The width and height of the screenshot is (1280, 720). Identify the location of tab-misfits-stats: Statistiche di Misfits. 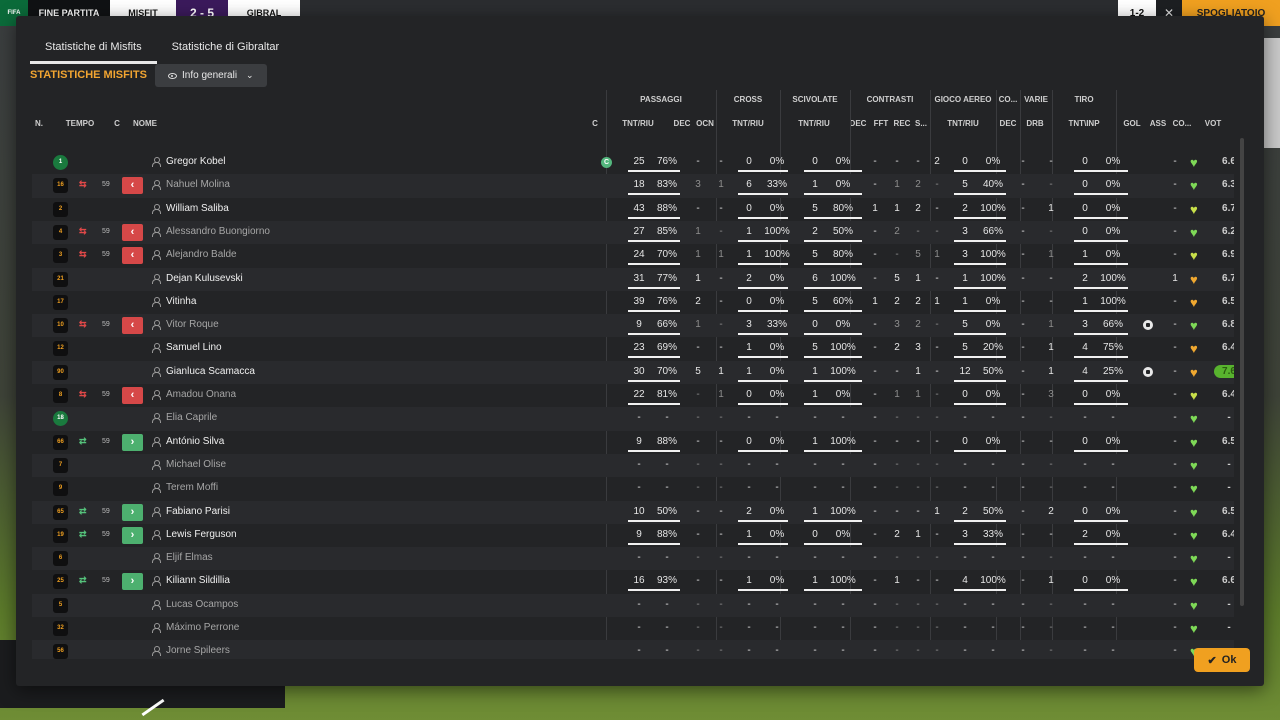
(93, 50).